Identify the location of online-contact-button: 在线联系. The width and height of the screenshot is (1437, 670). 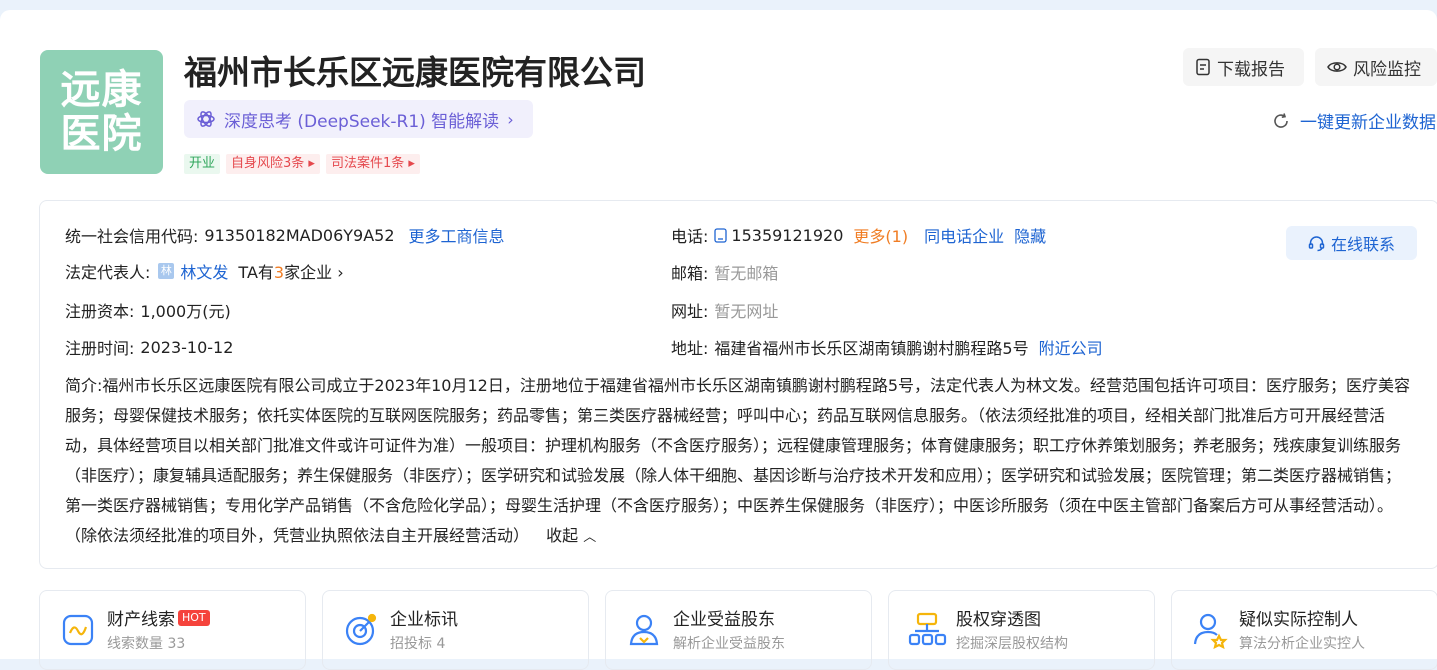
(1351, 243).